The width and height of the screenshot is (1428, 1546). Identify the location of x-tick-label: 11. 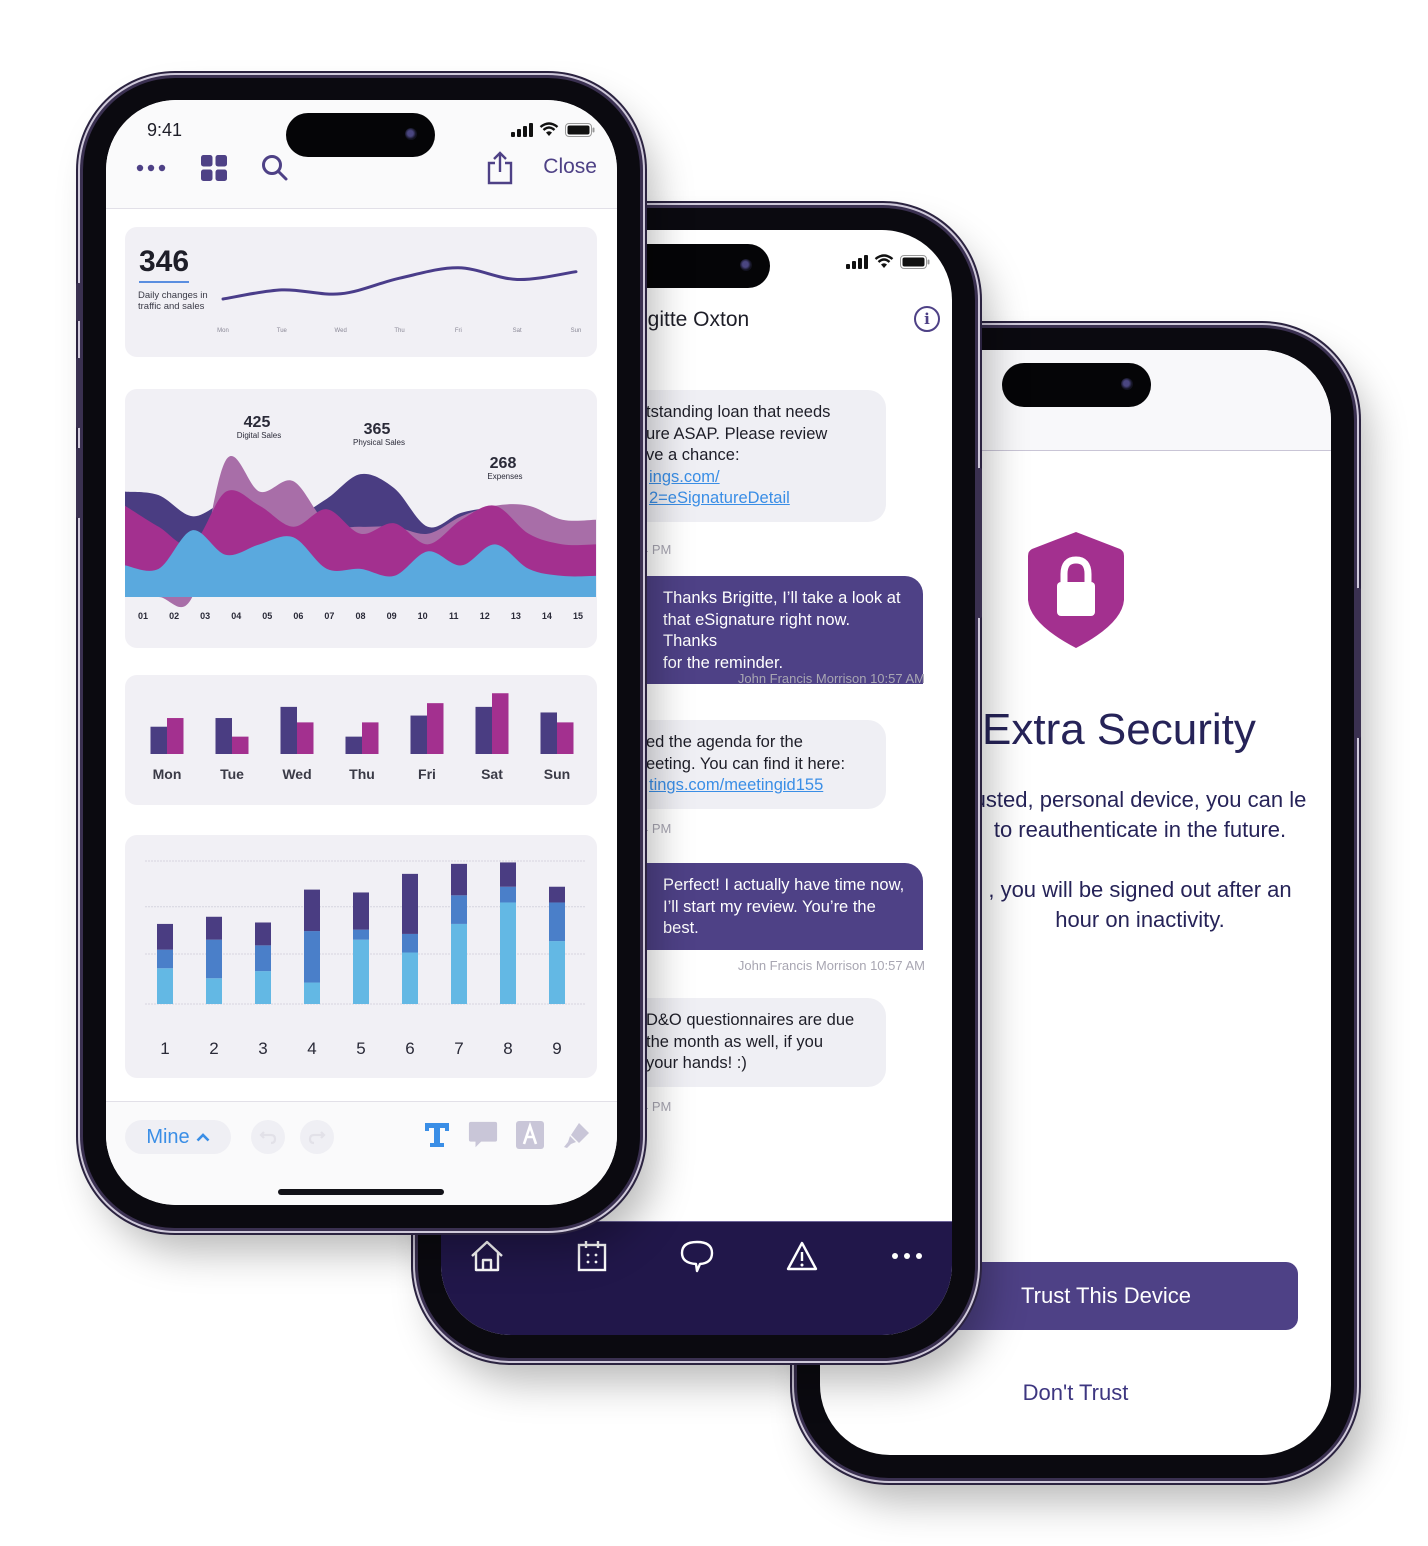
(454, 616).